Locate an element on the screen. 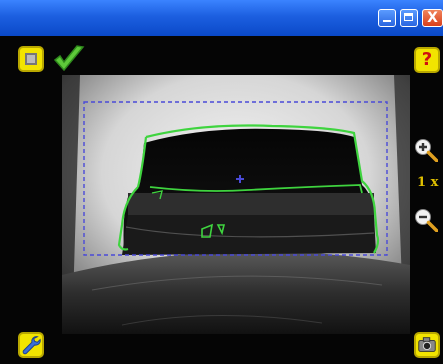 The width and height of the screenshot is (443, 364). camera-button is located at coordinates (427, 345).